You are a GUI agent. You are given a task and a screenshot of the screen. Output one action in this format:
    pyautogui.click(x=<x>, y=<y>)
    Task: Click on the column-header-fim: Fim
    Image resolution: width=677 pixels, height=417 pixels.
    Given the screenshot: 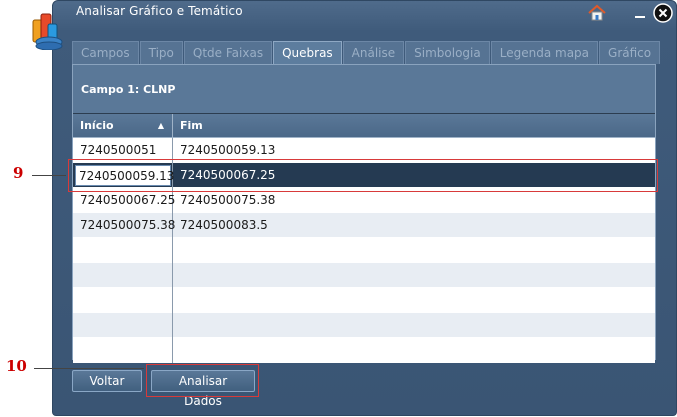 What is the action you would take?
    pyautogui.click(x=414, y=126)
    